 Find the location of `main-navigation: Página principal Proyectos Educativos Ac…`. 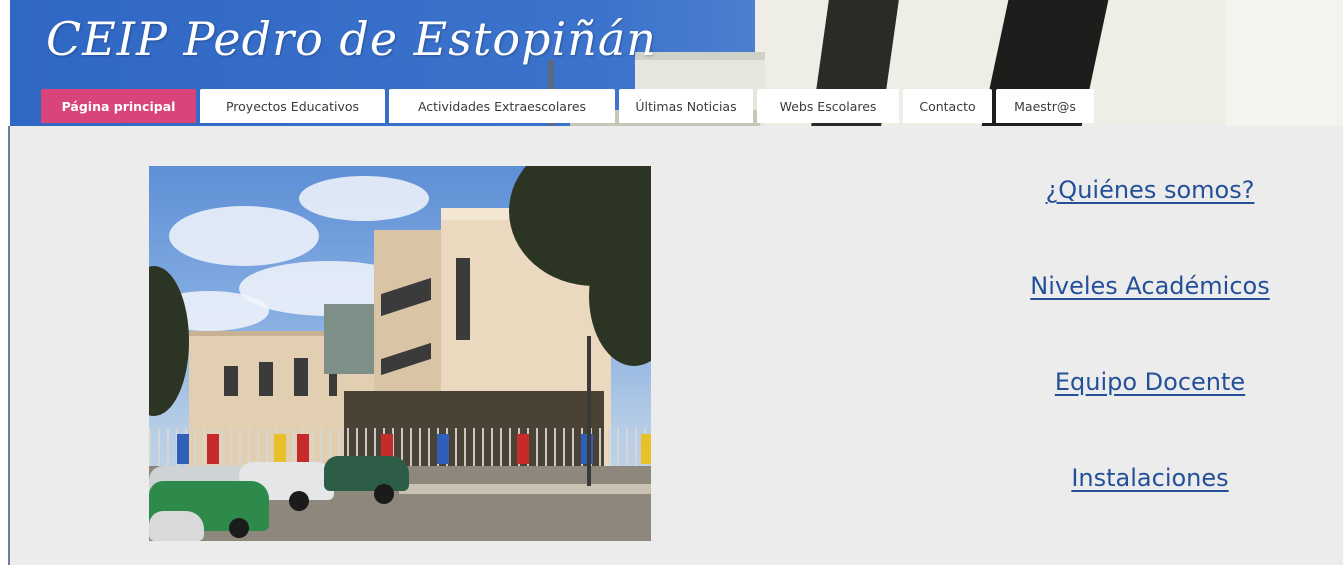

main-navigation: Página principal Proyectos Educativos Ac… is located at coordinates (567, 106).